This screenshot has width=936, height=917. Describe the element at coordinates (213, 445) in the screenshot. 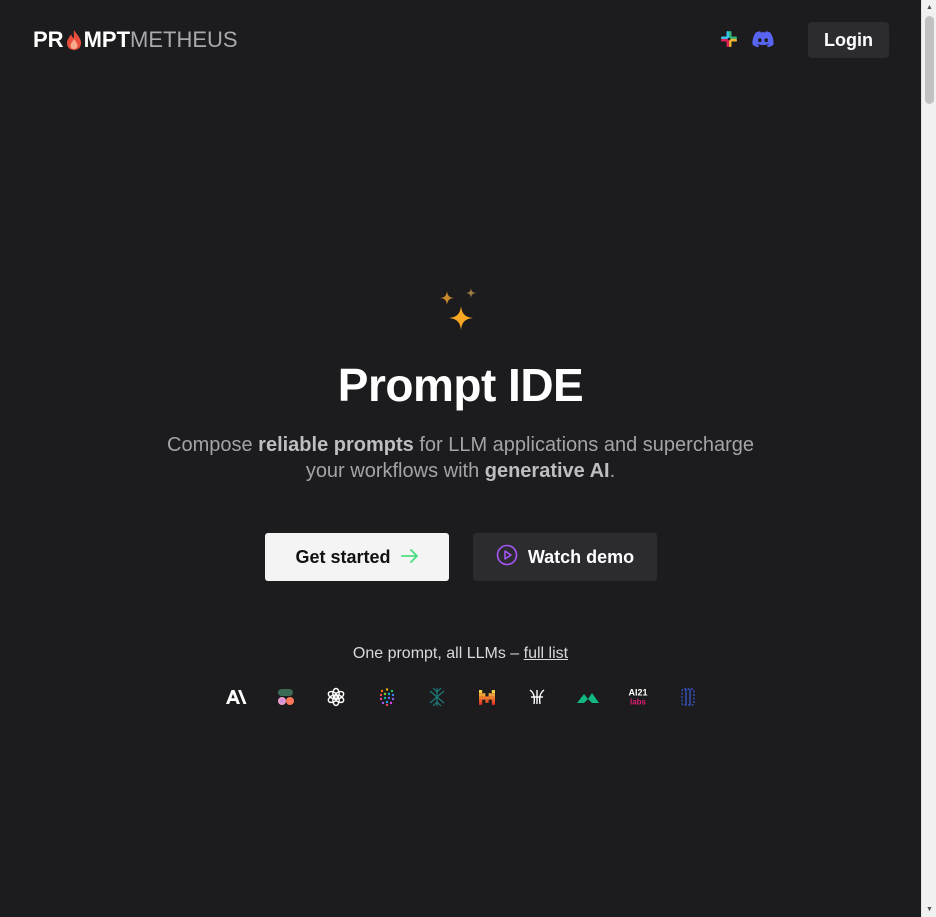

I see `subtitle-text: Compose` at that location.